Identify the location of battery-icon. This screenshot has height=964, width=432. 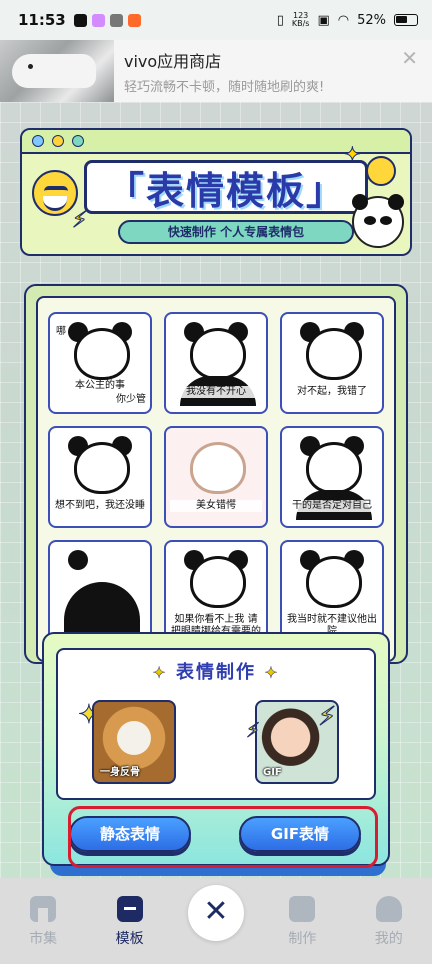
(406, 20).